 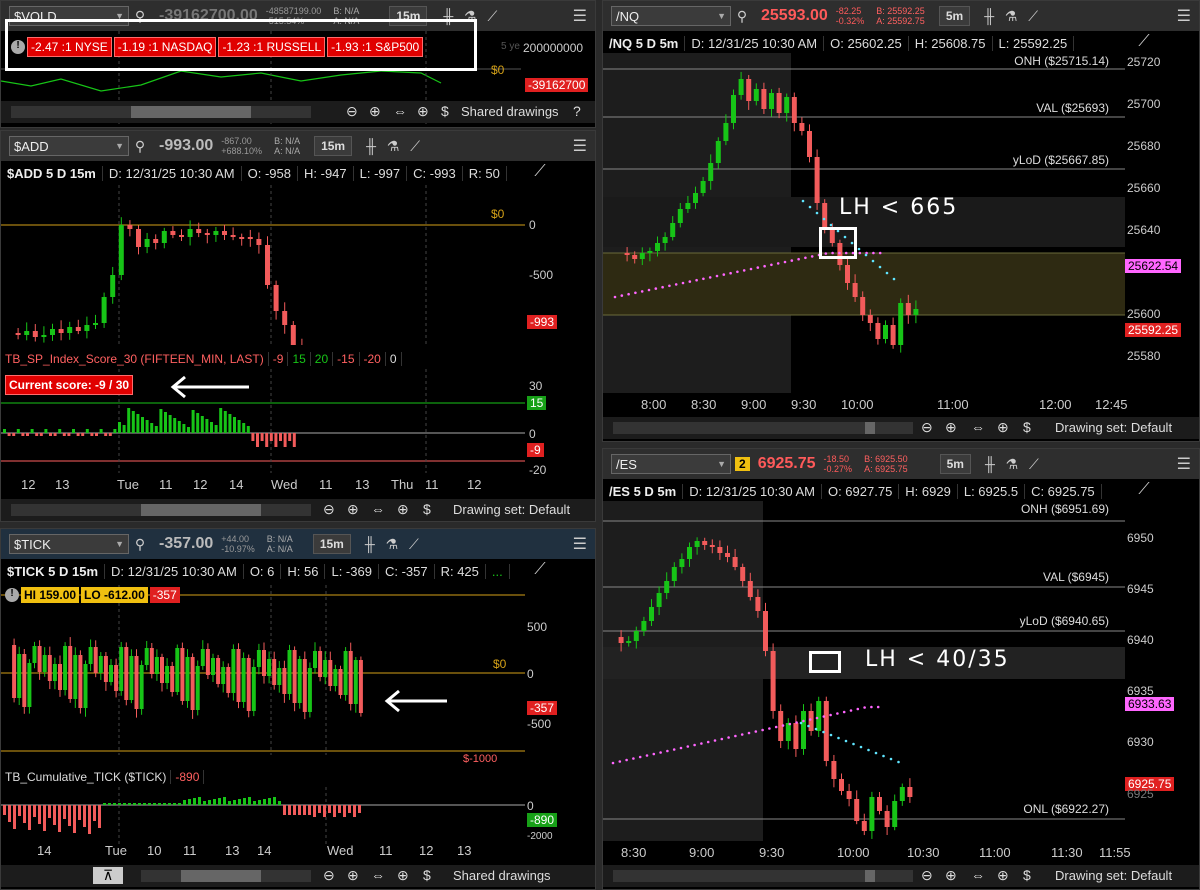 I want to click on nq-symbol: /NQ, so click(x=628, y=16).